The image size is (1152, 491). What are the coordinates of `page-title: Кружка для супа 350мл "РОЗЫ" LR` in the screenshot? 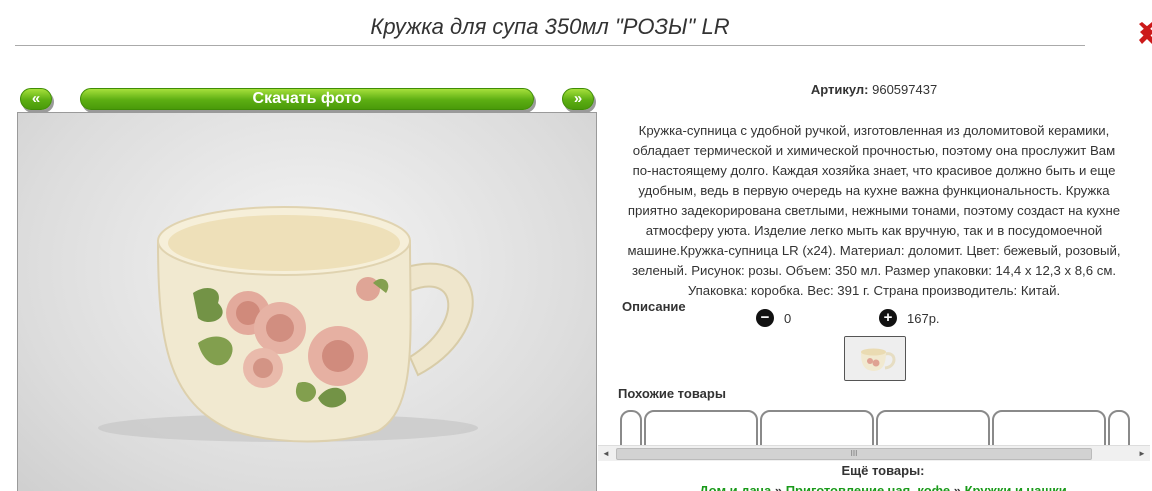 It's located at (550, 26).